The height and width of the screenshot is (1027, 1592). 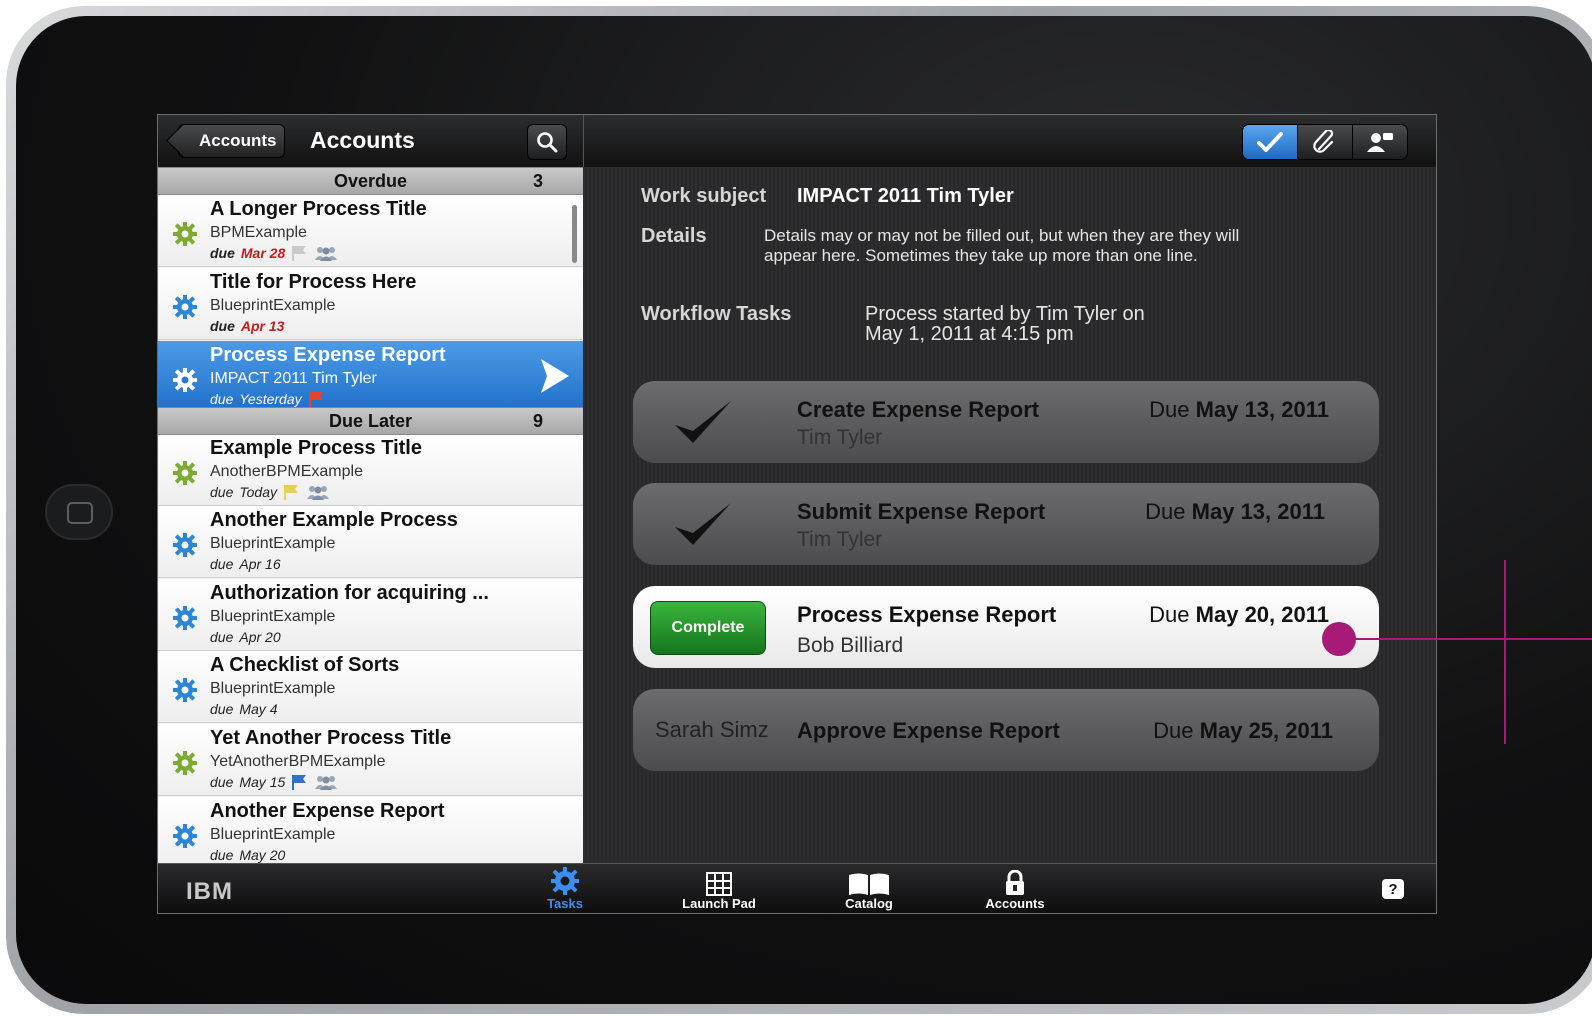 What do you see at coordinates (258, 492) in the screenshot?
I see `due-date: Today` at bounding box center [258, 492].